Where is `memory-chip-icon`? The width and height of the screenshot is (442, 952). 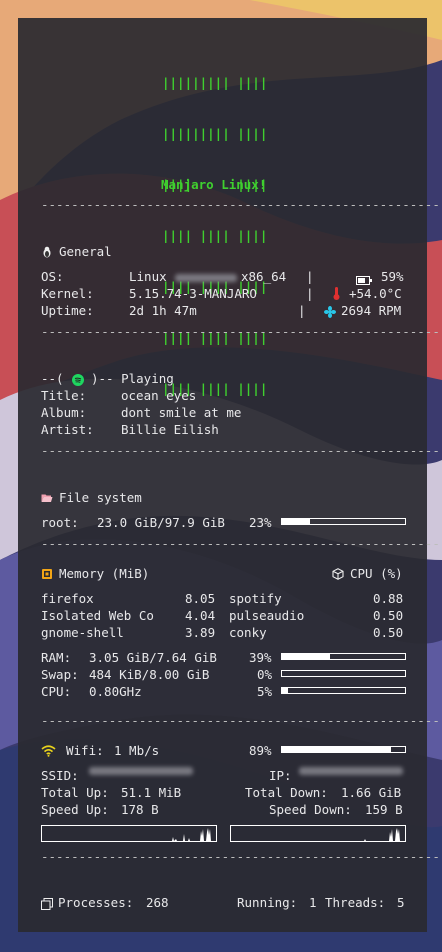
memory-chip-icon is located at coordinates (47, 573).